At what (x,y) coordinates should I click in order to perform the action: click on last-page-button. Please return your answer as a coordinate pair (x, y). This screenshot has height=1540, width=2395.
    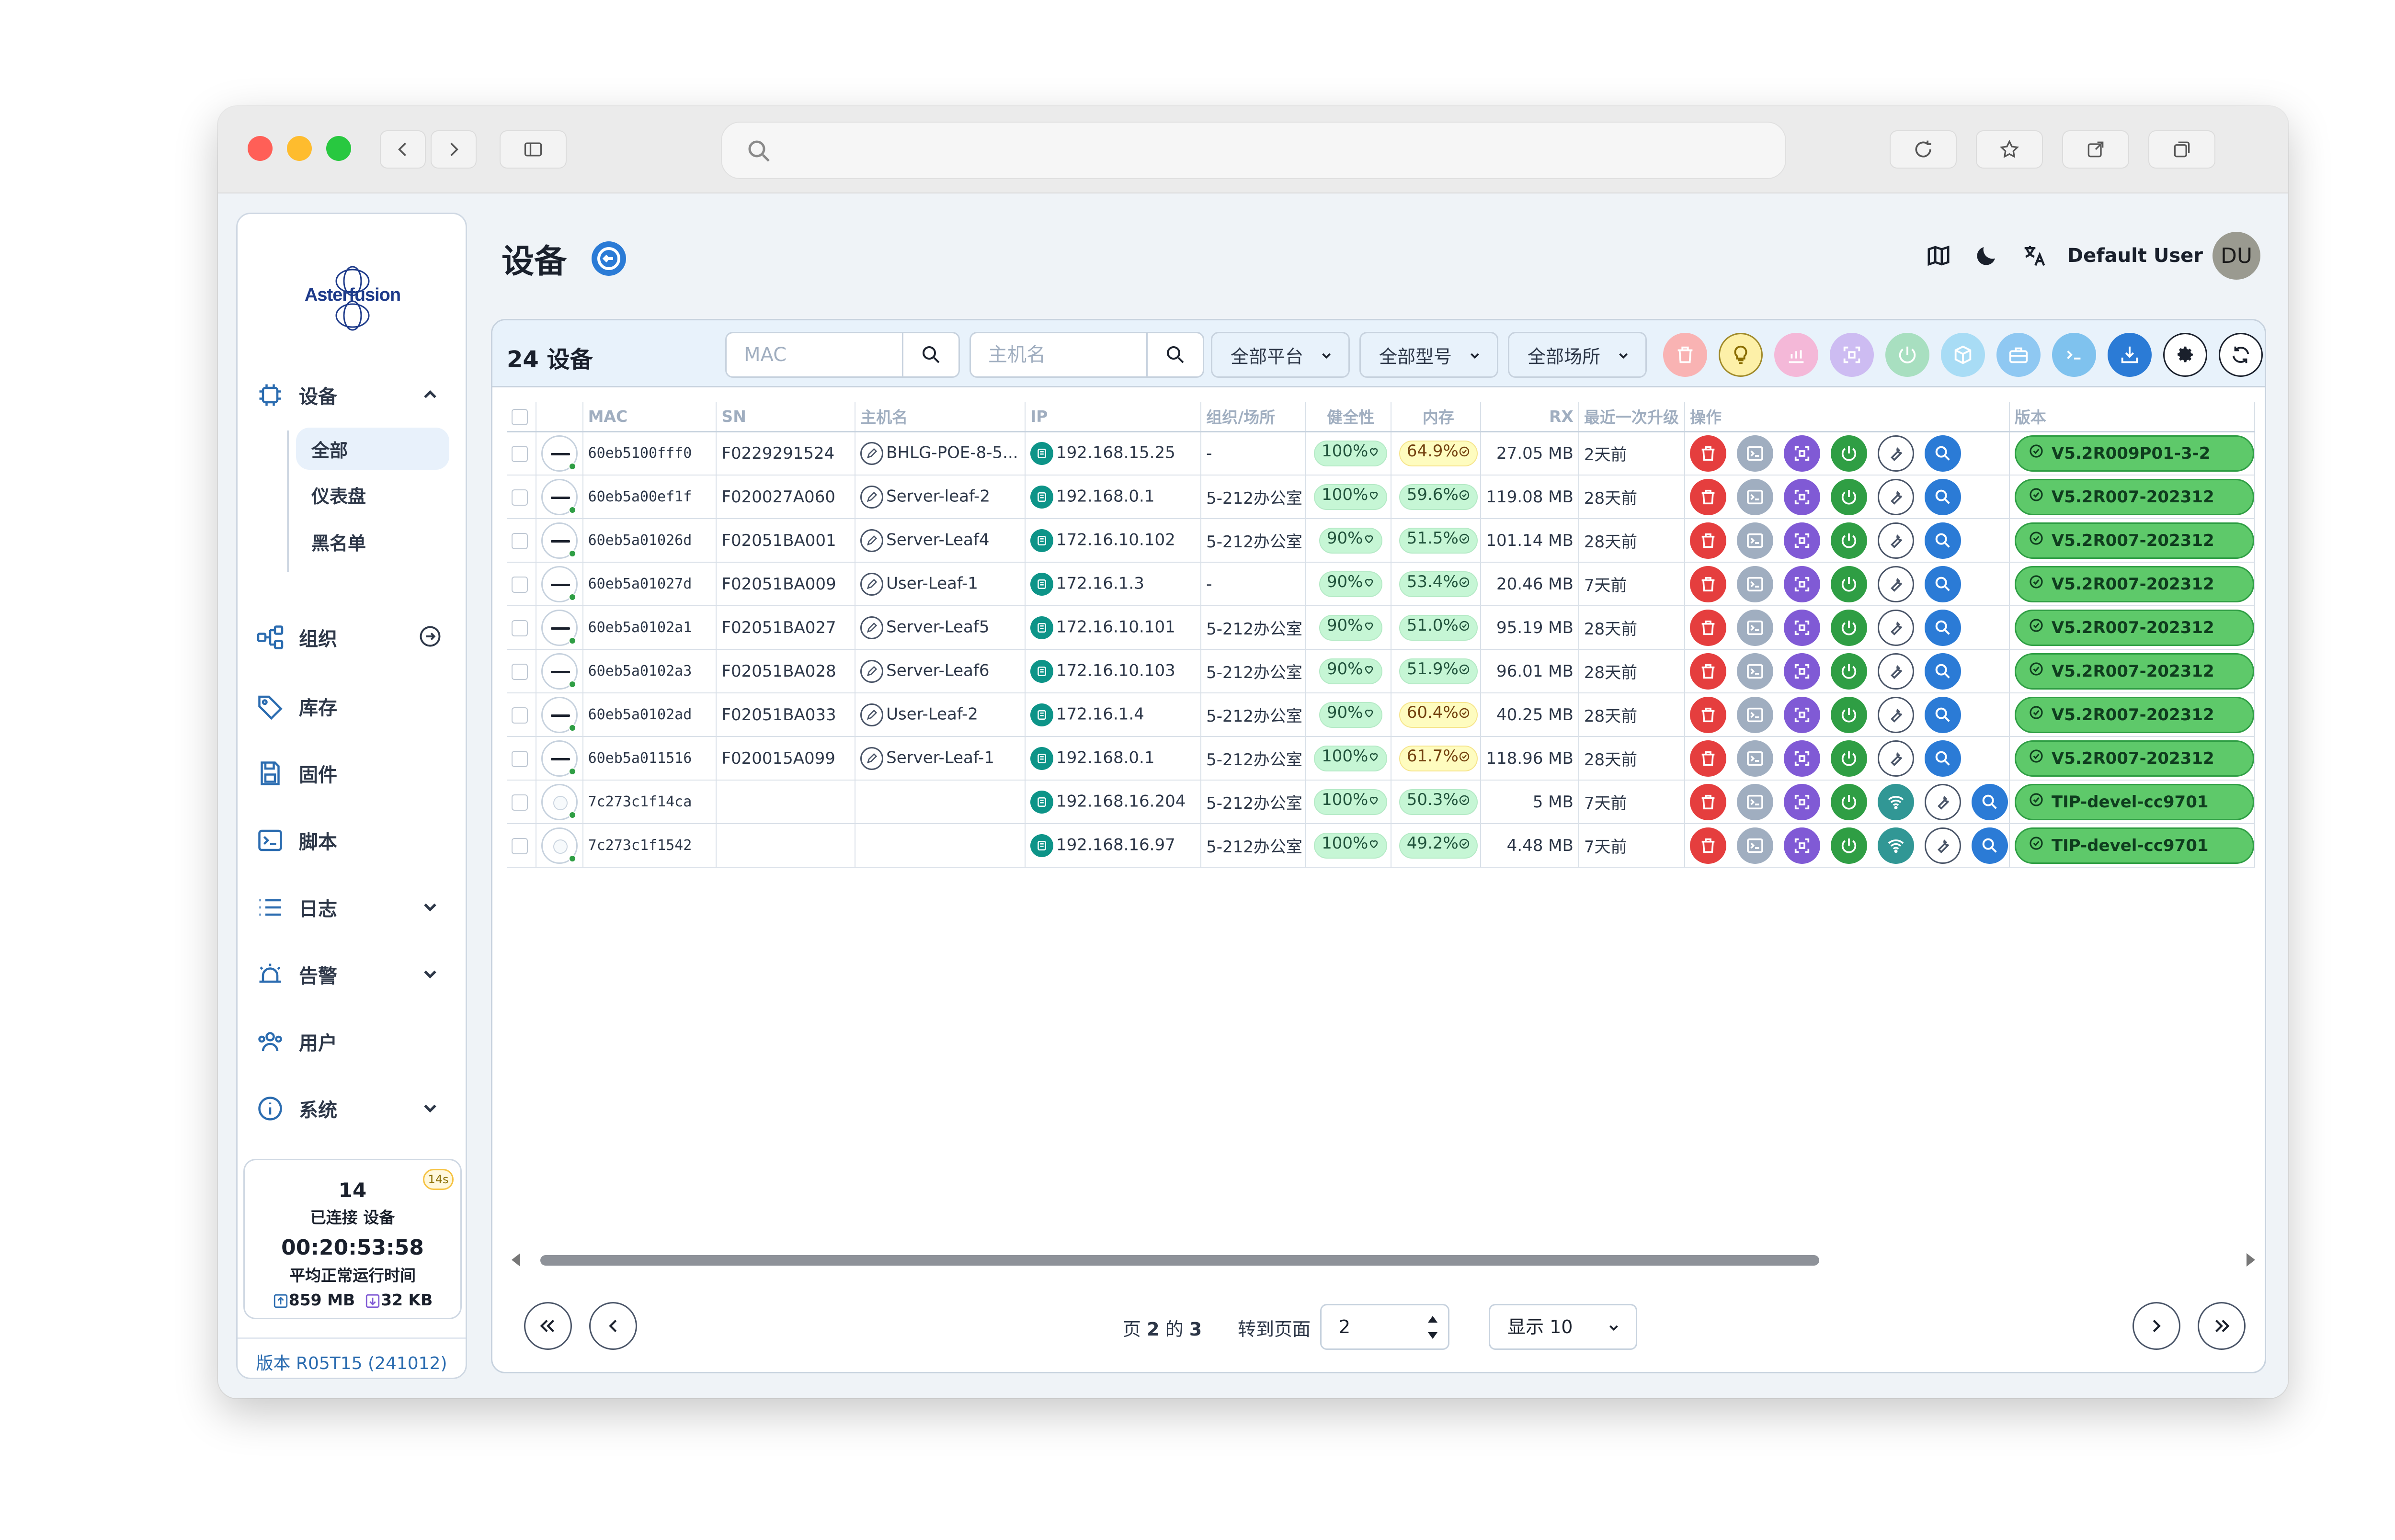
    Looking at the image, I should click on (2222, 1326).